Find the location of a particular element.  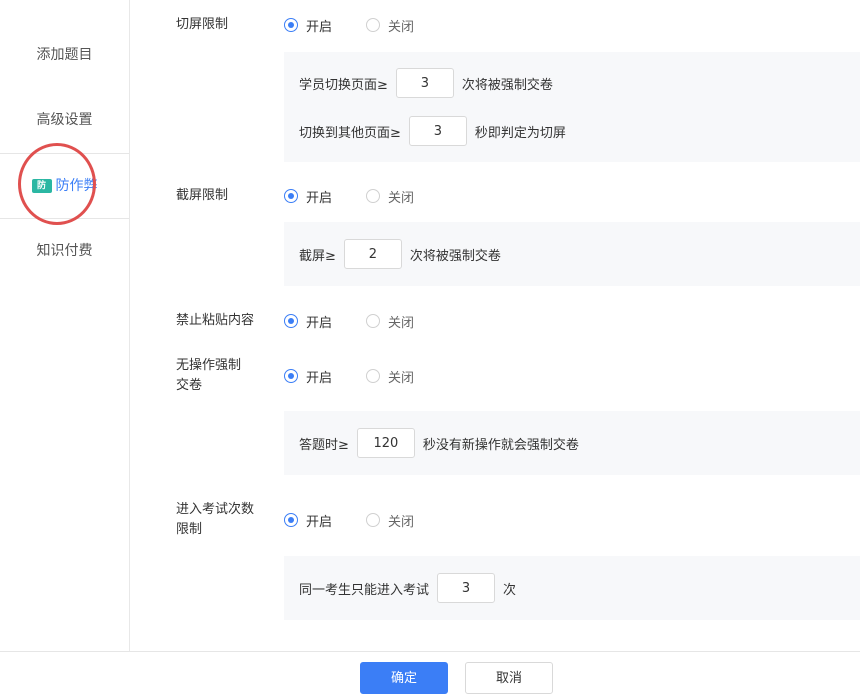

switch-screen-off-radio: 关闭 is located at coordinates (390, 25).